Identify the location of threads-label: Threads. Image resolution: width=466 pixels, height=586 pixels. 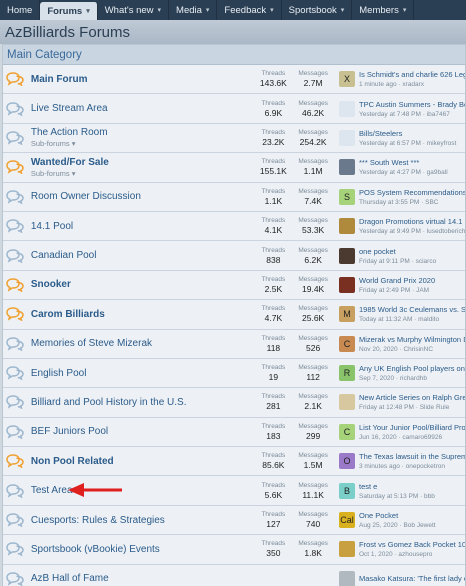
(273, 103).